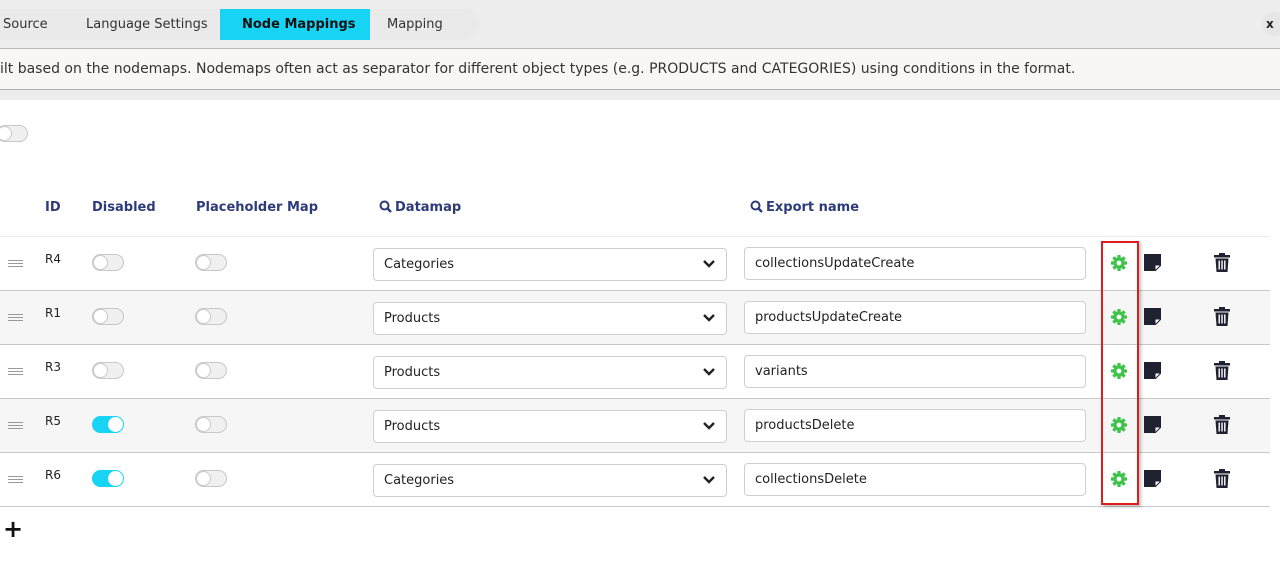 The width and height of the screenshot is (1280, 562). What do you see at coordinates (124, 207) in the screenshot?
I see `header-disabled: Disabled` at bounding box center [124, 207].